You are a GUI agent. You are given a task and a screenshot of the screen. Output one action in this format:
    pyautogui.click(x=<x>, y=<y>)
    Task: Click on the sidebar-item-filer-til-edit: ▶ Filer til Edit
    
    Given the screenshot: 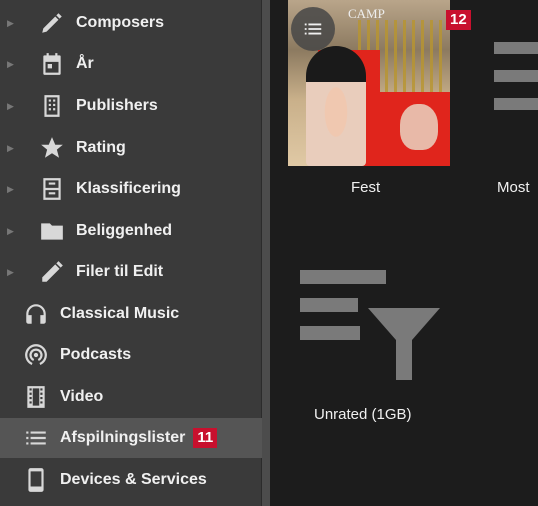 What is the action you would take?
    pyautogui.click(x=131, y=272)
    